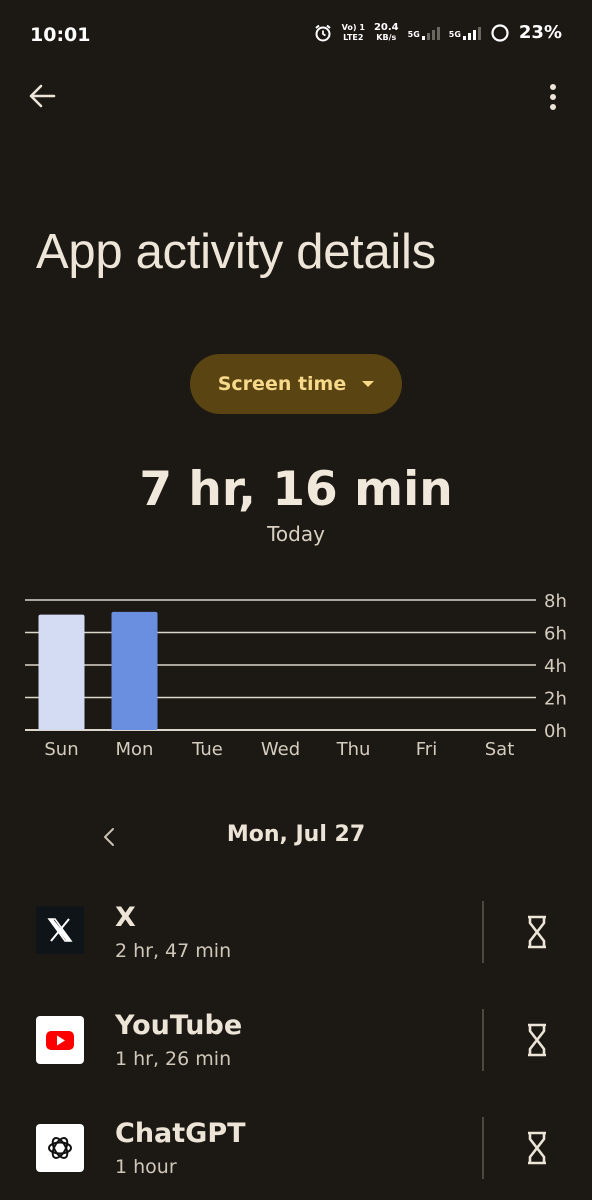 This screenshot has width=592, height=1200. What do you see at coordinates (296, 1042) in the screenshot?
I see `app-row-youtube: YouTube 1 hr, 26 min` at bounding box center [296, 1042].